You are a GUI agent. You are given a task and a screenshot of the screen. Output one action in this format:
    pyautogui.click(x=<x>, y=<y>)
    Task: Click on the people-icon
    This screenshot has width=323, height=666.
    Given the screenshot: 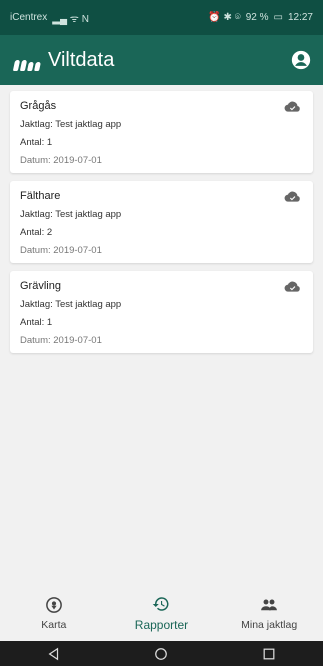 What is the action you would take?
    pyautogui.click(x=269, y=604)
    